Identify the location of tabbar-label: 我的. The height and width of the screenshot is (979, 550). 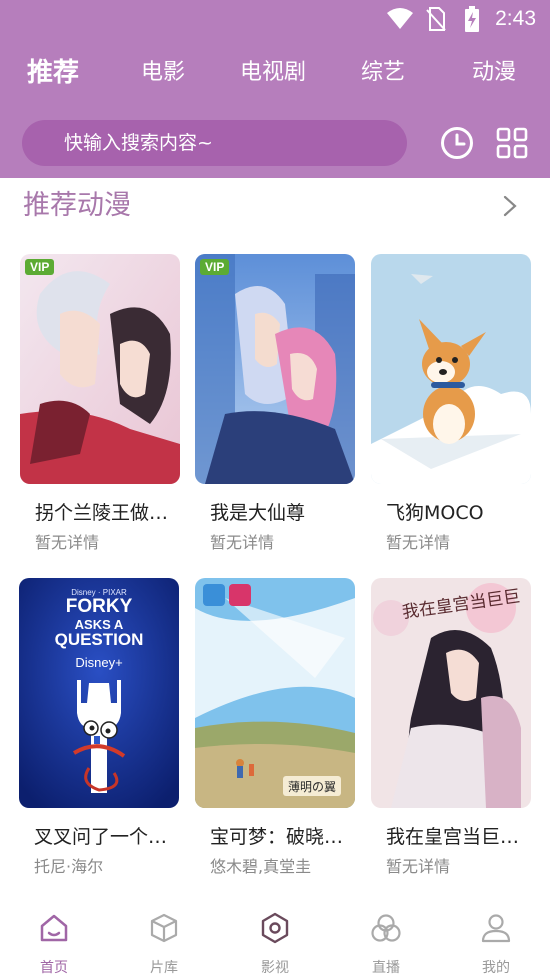
(496, 968).